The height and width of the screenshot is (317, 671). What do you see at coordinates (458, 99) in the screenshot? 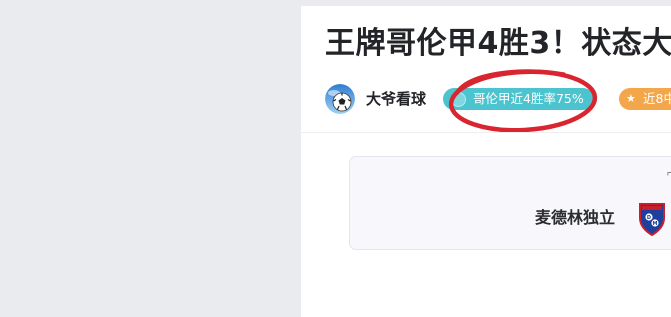
I see `win-rate-dot-icon` at bounding box center [458, 99].